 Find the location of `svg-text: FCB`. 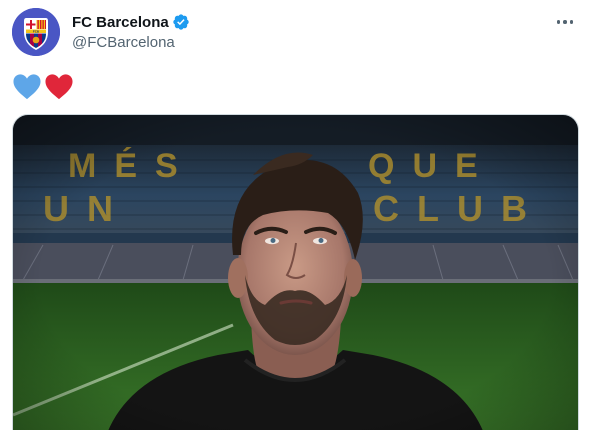

svg-text: FCB is located at coordinates (36, 31).